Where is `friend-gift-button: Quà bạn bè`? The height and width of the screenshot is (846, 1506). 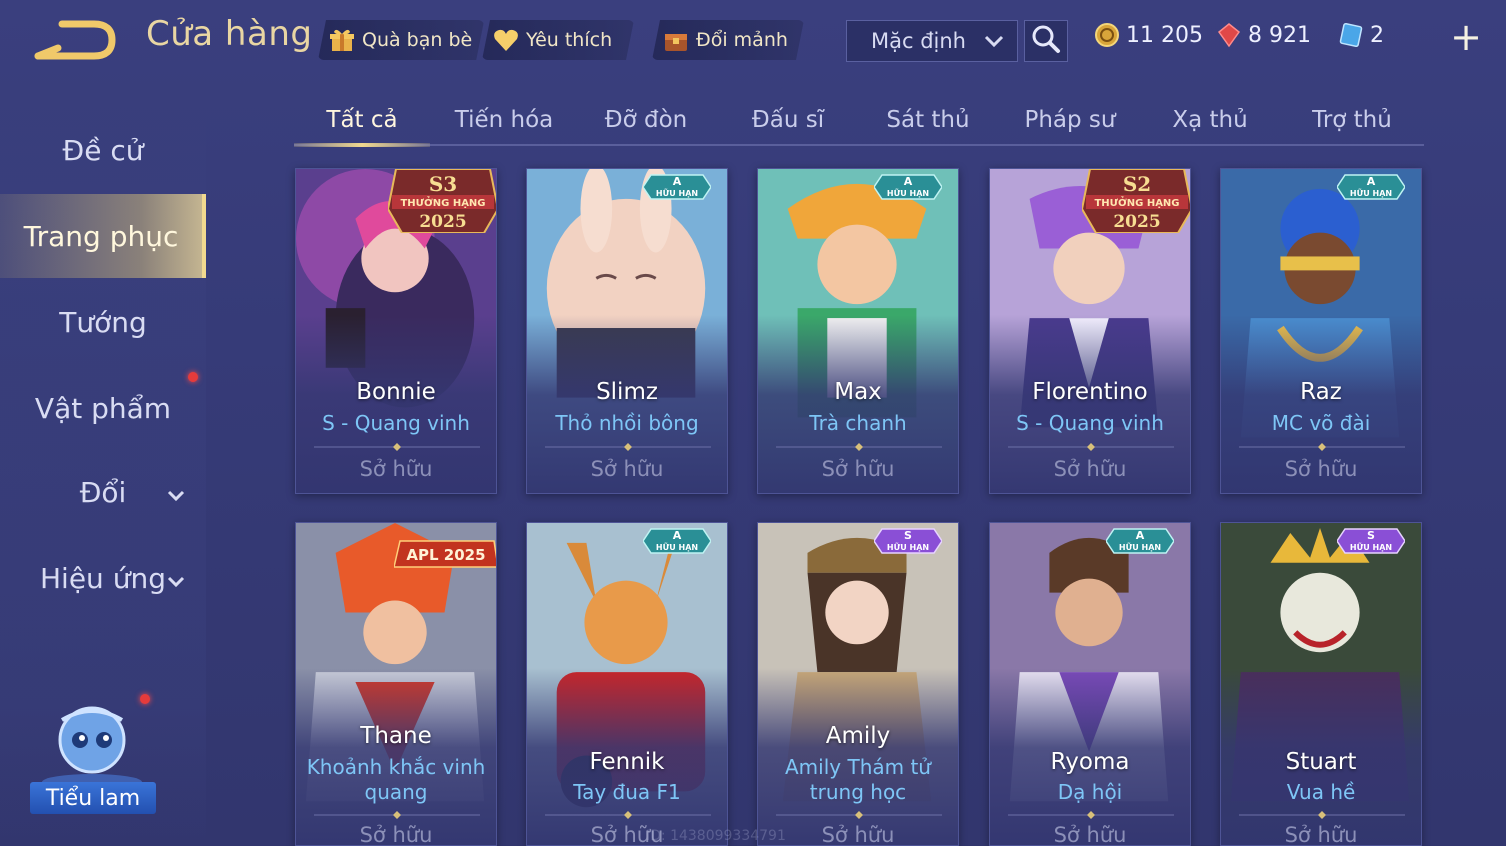
friend-gift-button: Quà bạn bè is located at coordinates (401, 40).